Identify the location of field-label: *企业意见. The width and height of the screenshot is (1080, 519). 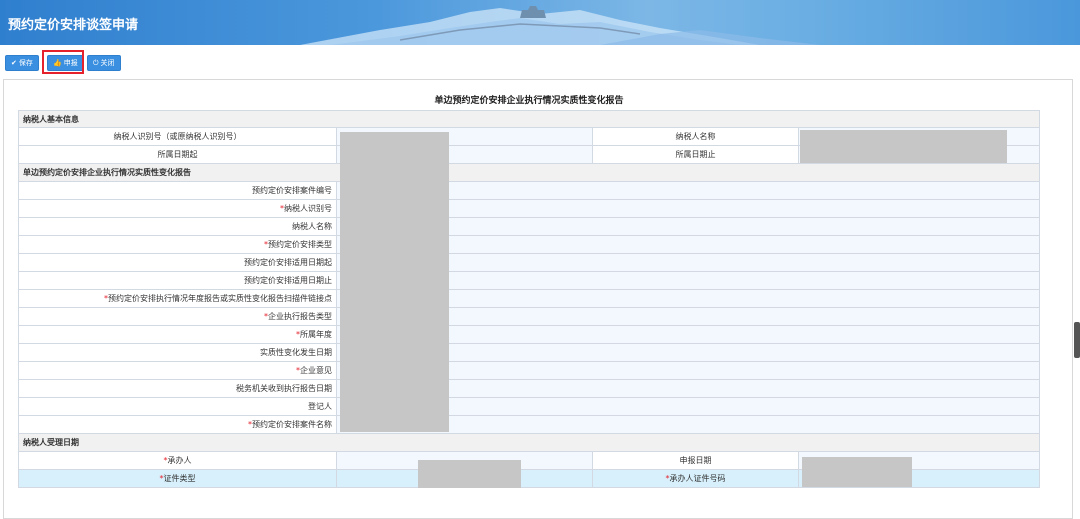
(177, 370).